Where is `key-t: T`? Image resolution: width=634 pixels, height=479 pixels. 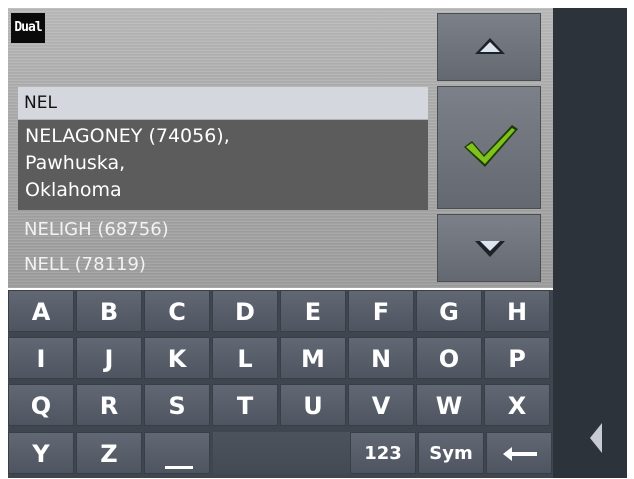
key-t: T is located at coordinates (245, 405).